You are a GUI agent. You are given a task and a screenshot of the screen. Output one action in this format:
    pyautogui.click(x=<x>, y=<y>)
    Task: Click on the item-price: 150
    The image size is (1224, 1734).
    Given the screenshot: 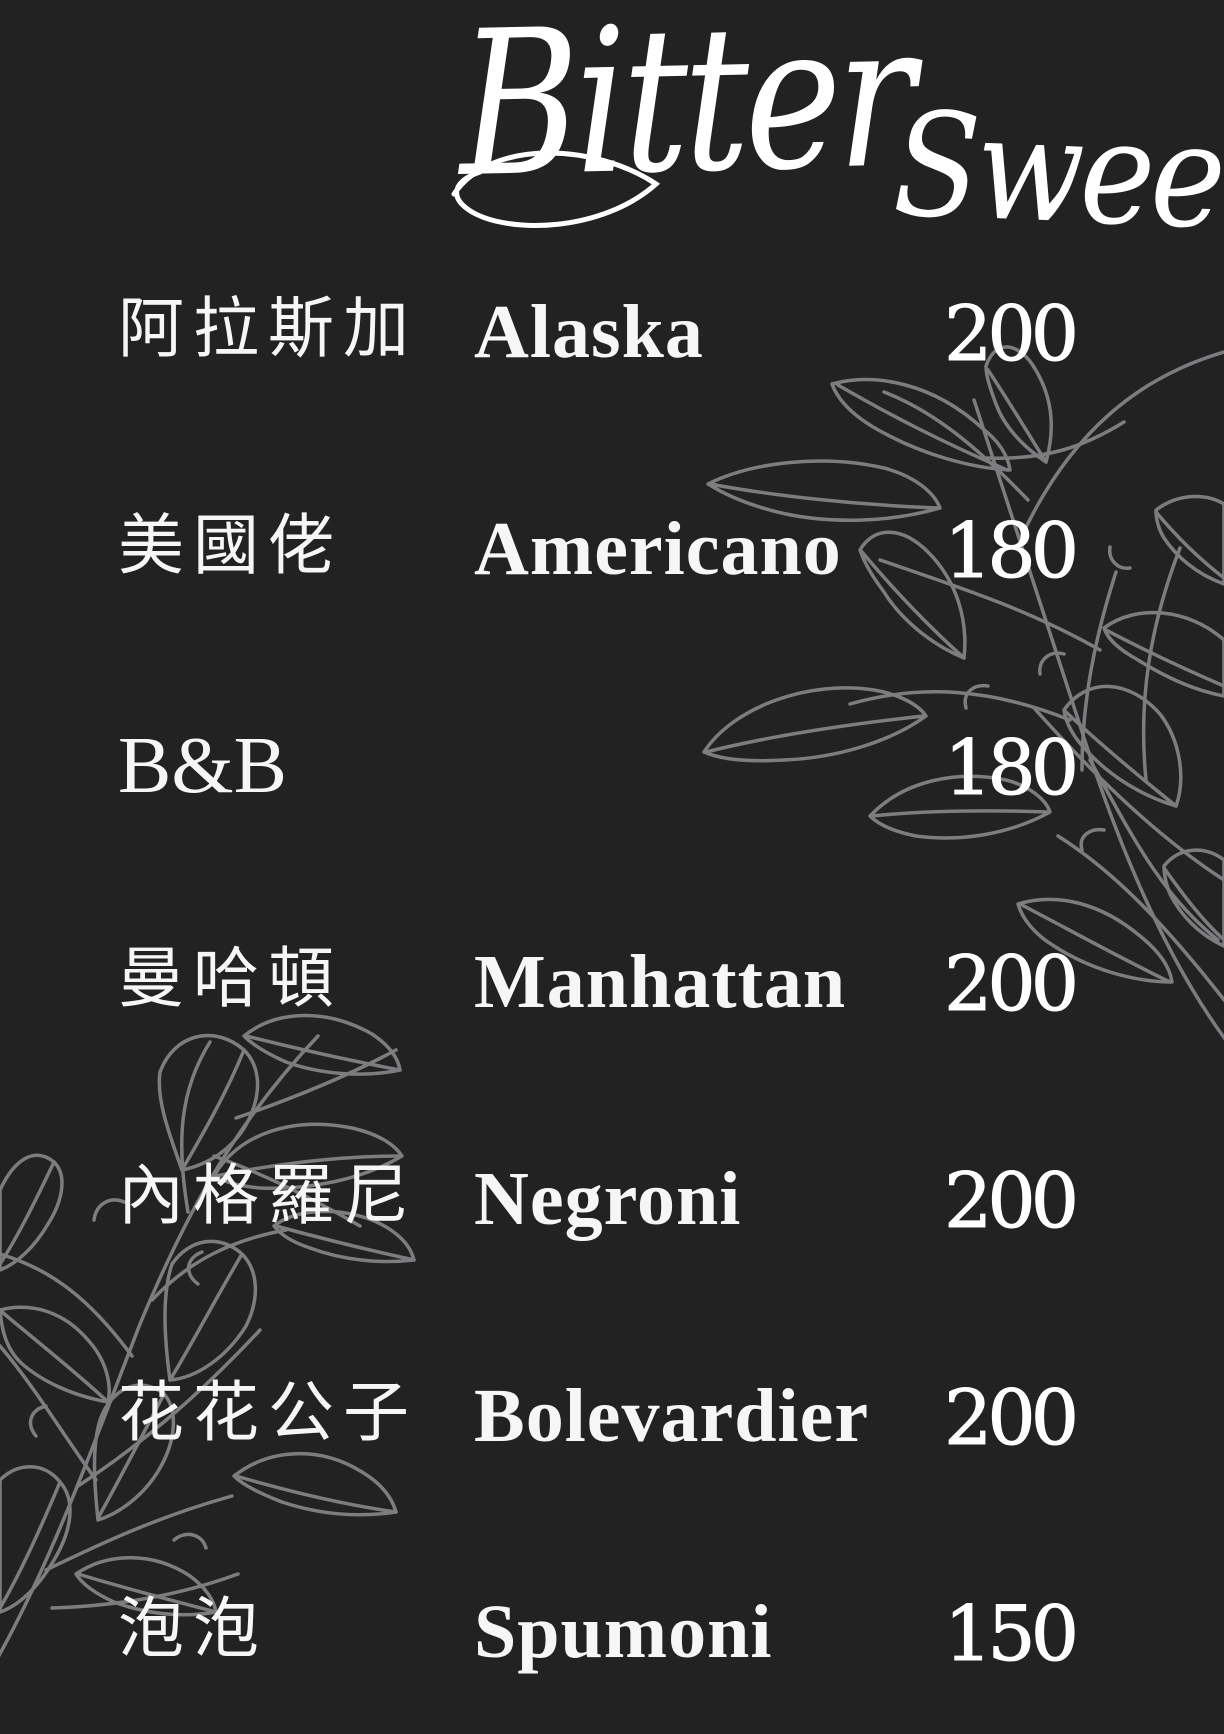 What is the action you would take?
    pyautogui.click(x=1011, y=1633)
    